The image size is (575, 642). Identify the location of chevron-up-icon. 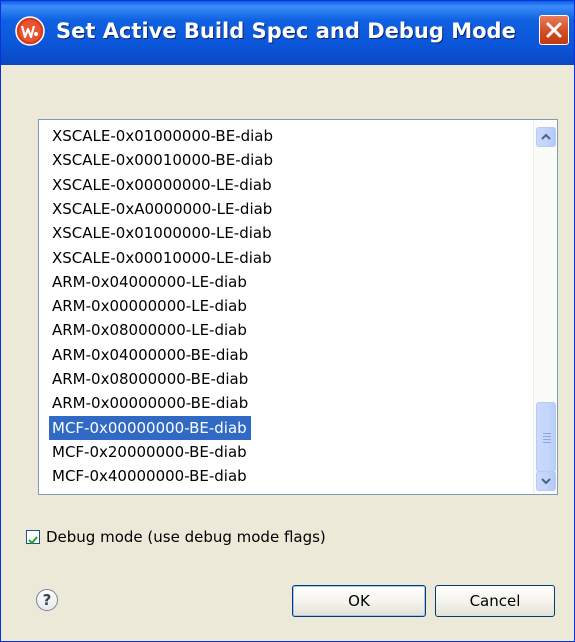
(546, 136).